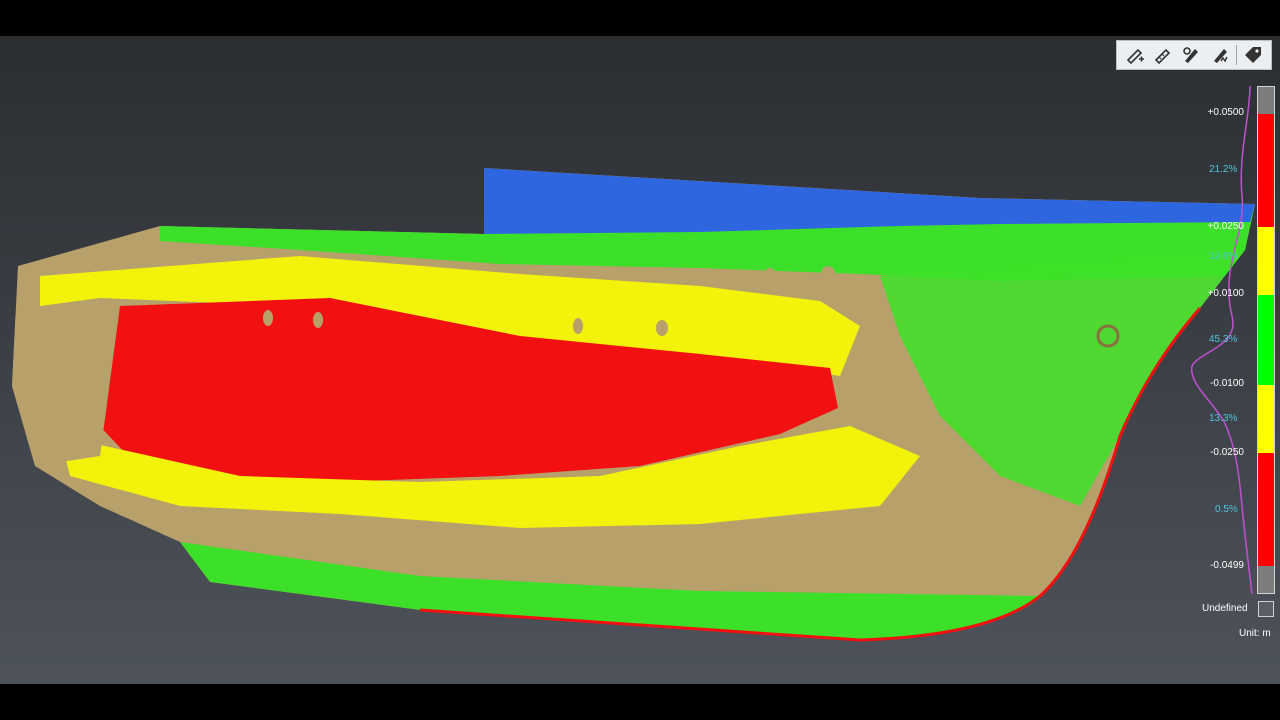 This screenshot has width=1280, height=720. Describe the element at coordinates (1225, 112) in the screenshot. I see `scale-tick-label: +0.0500` at that location.